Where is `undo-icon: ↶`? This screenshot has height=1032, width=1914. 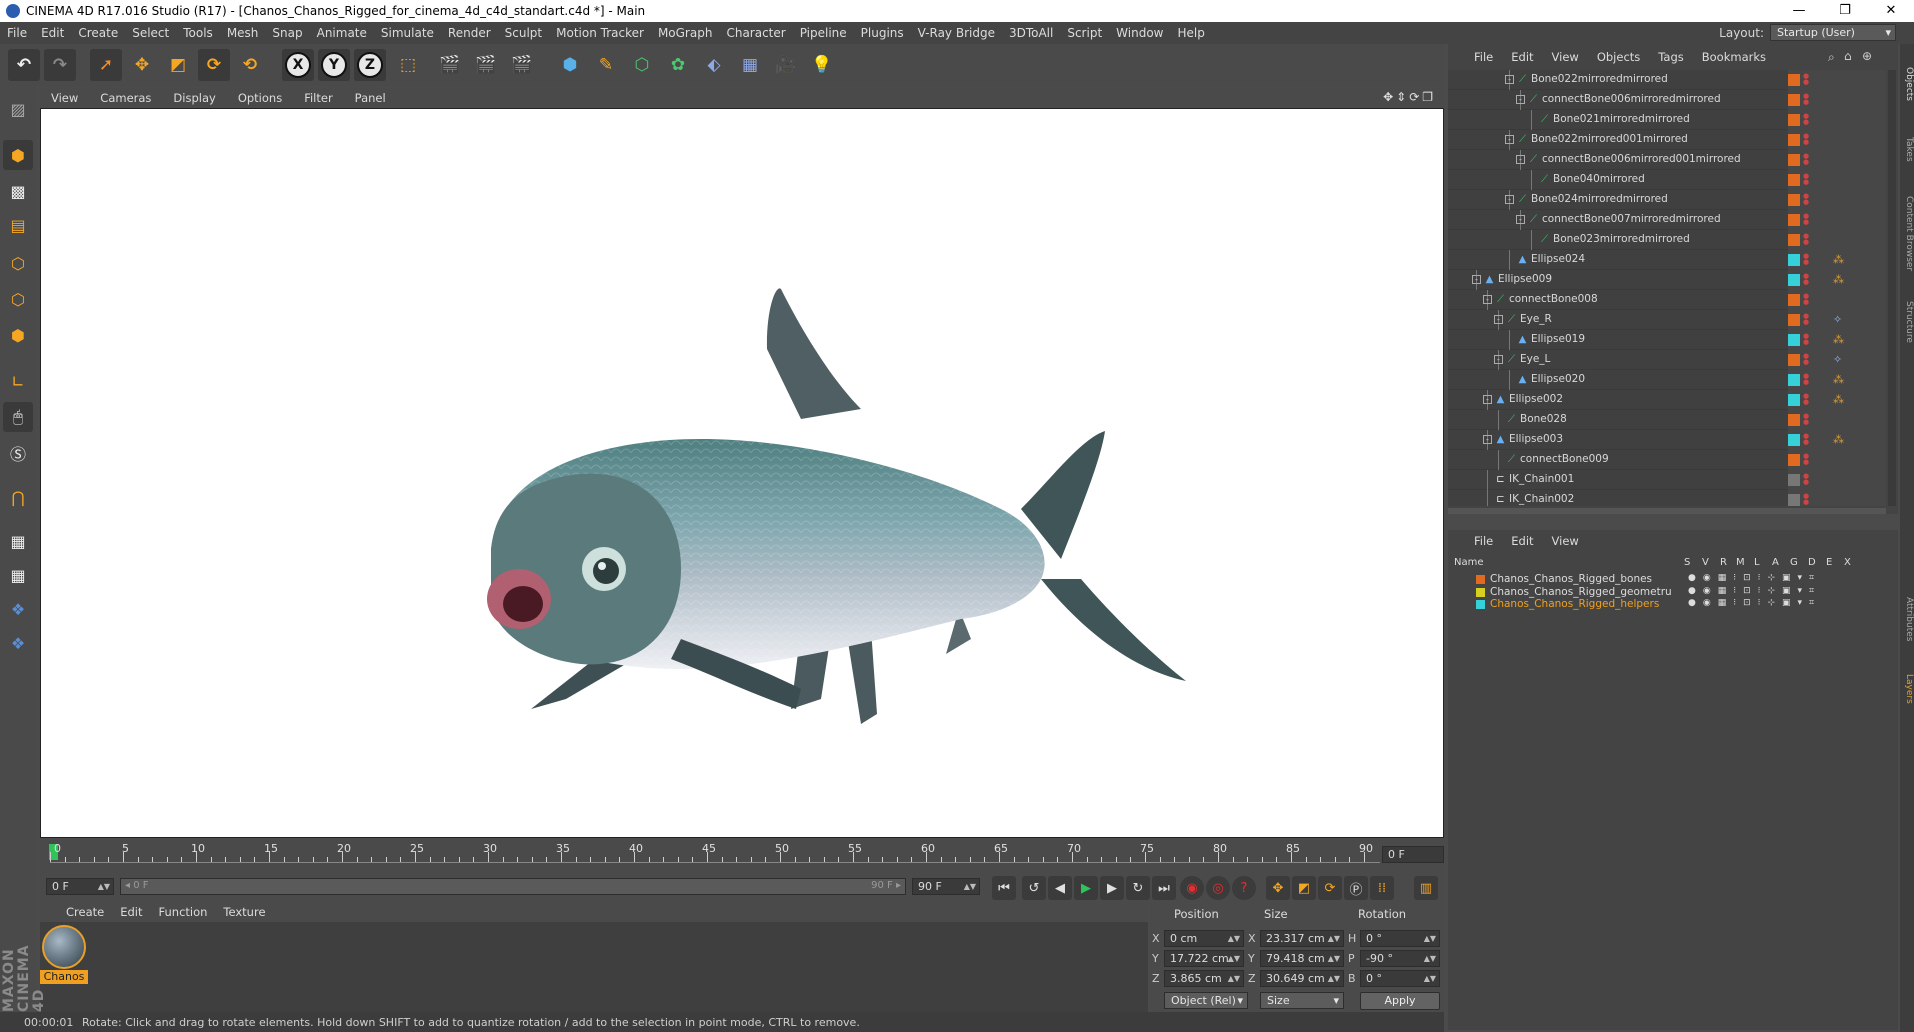 undo-icon: ↶ is located at coordinates (24, 65).